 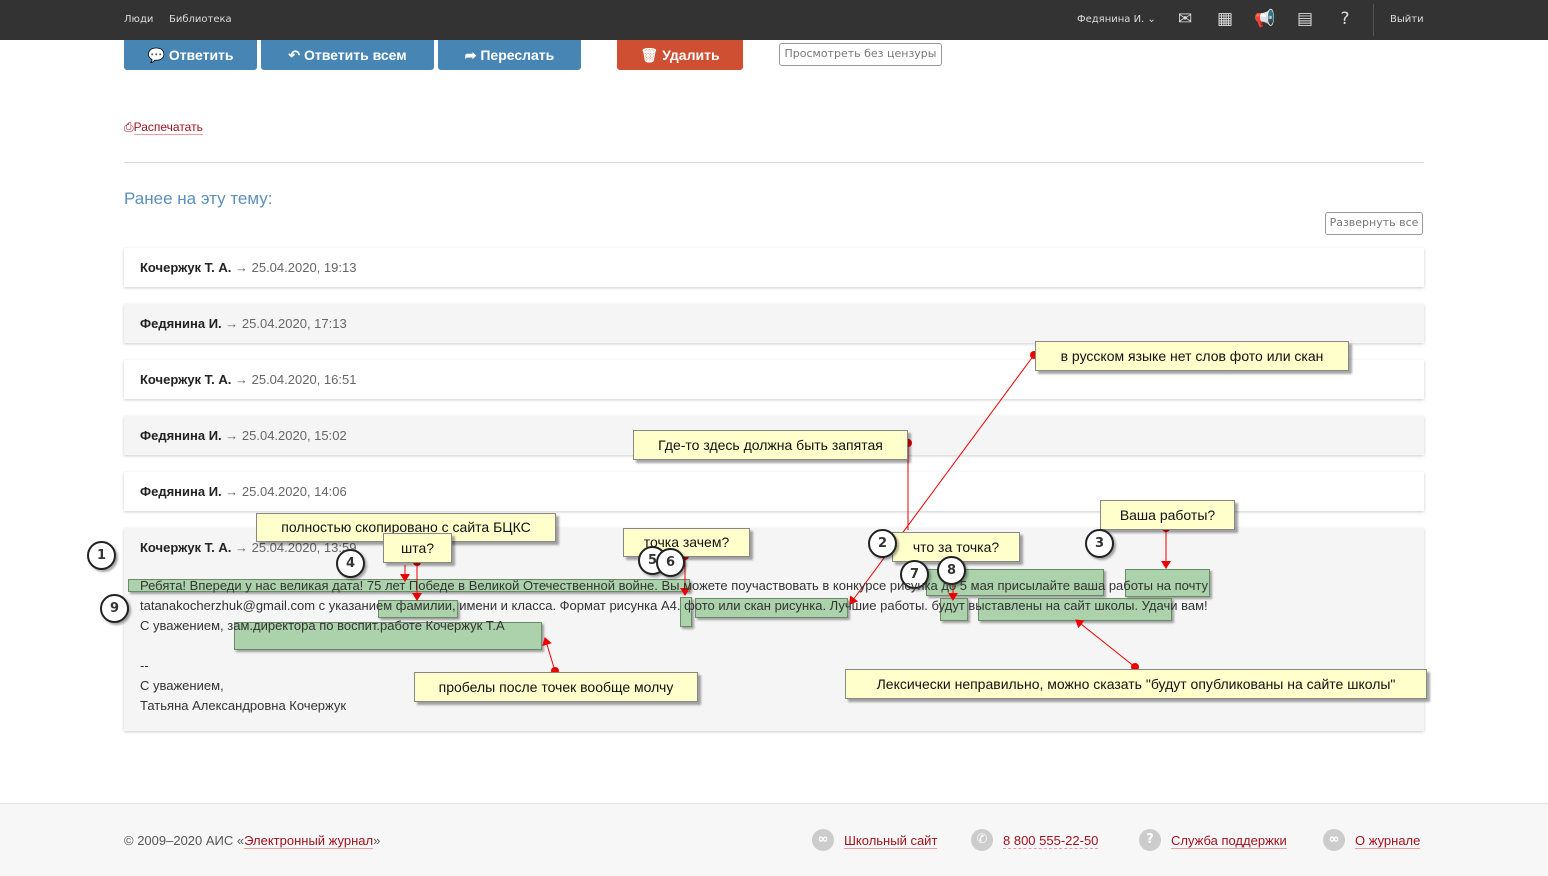 I want to click on annotation-note: в русском языке нет слов фото или скан, so click(x=1192, y=356).